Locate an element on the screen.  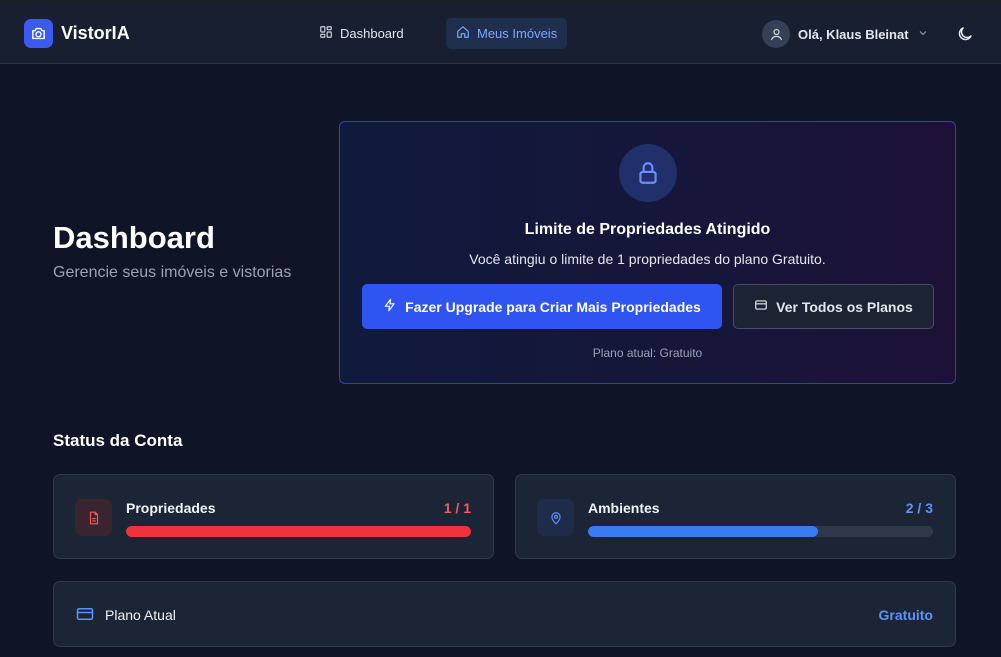
environments-progress-track is located at coordinates (760, 531).